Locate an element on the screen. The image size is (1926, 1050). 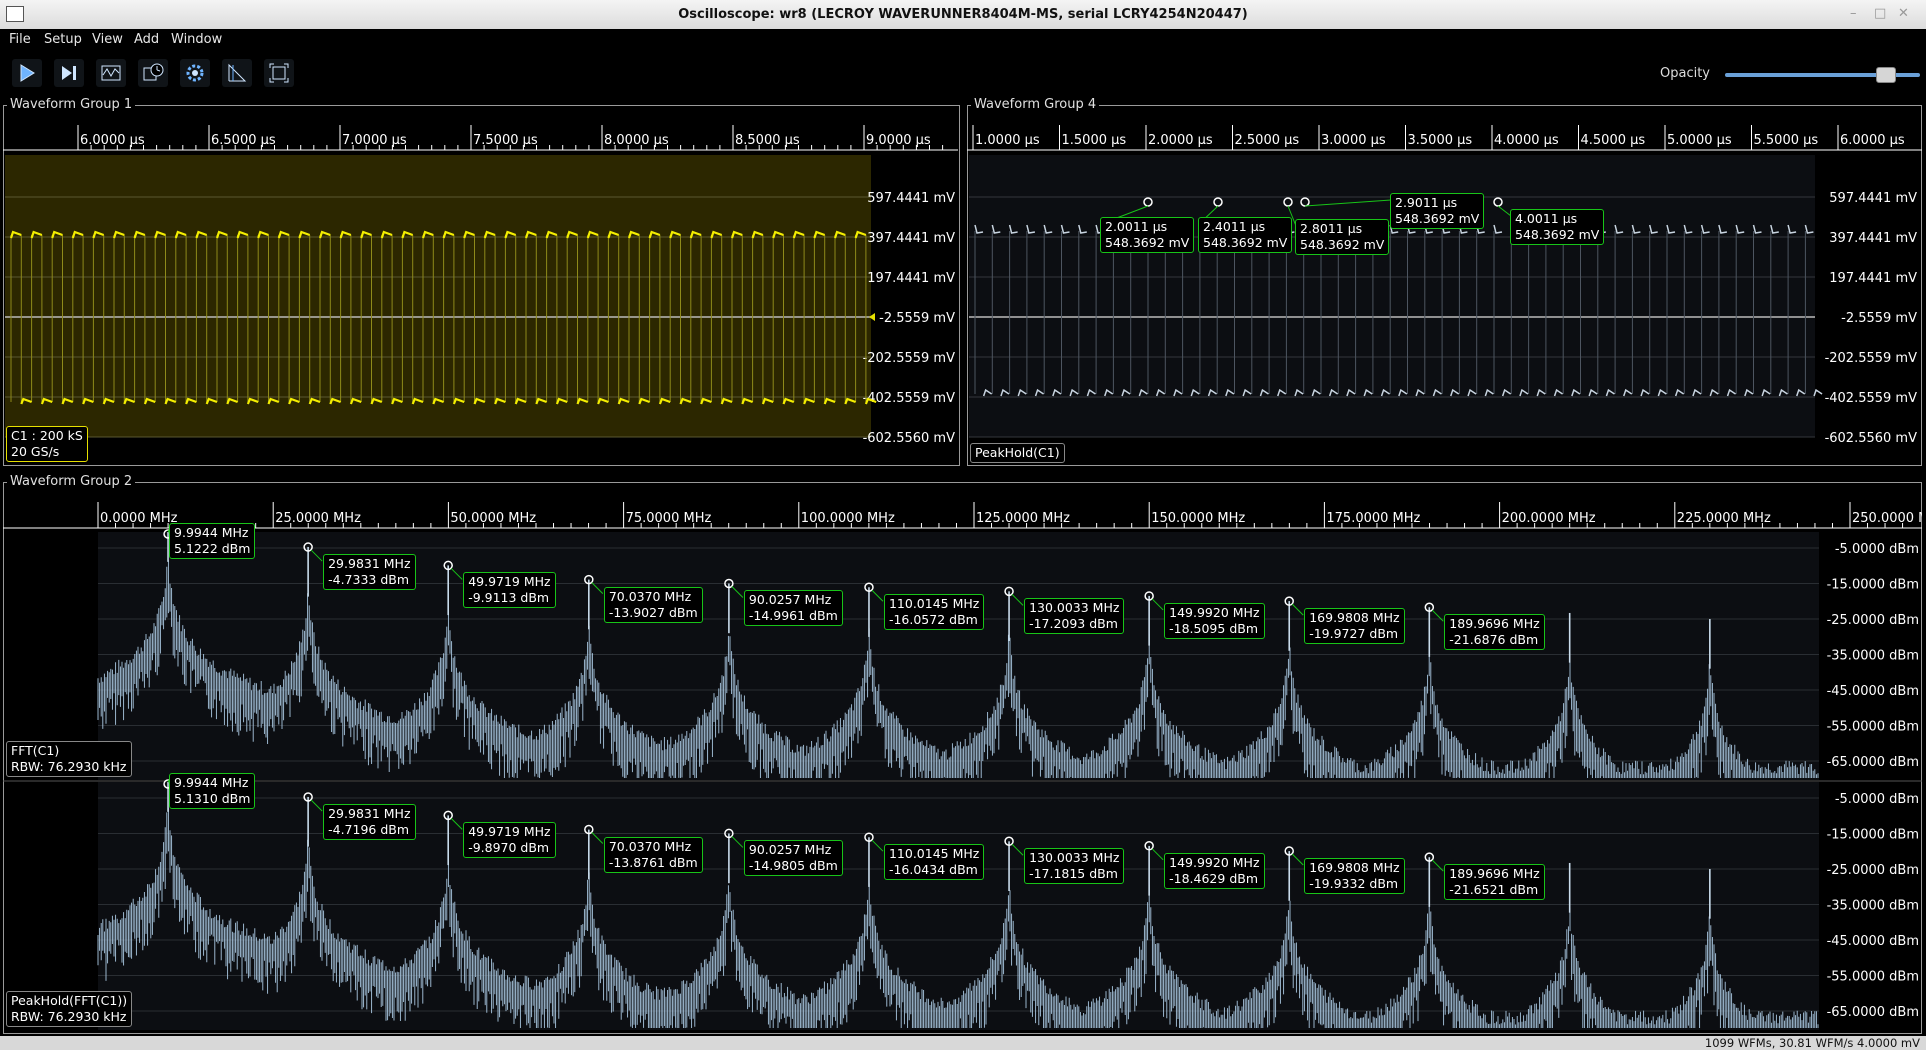
peak-marker-label: 9.9944 MHz 5.1310 dBm is located at coordinates (212, 791).